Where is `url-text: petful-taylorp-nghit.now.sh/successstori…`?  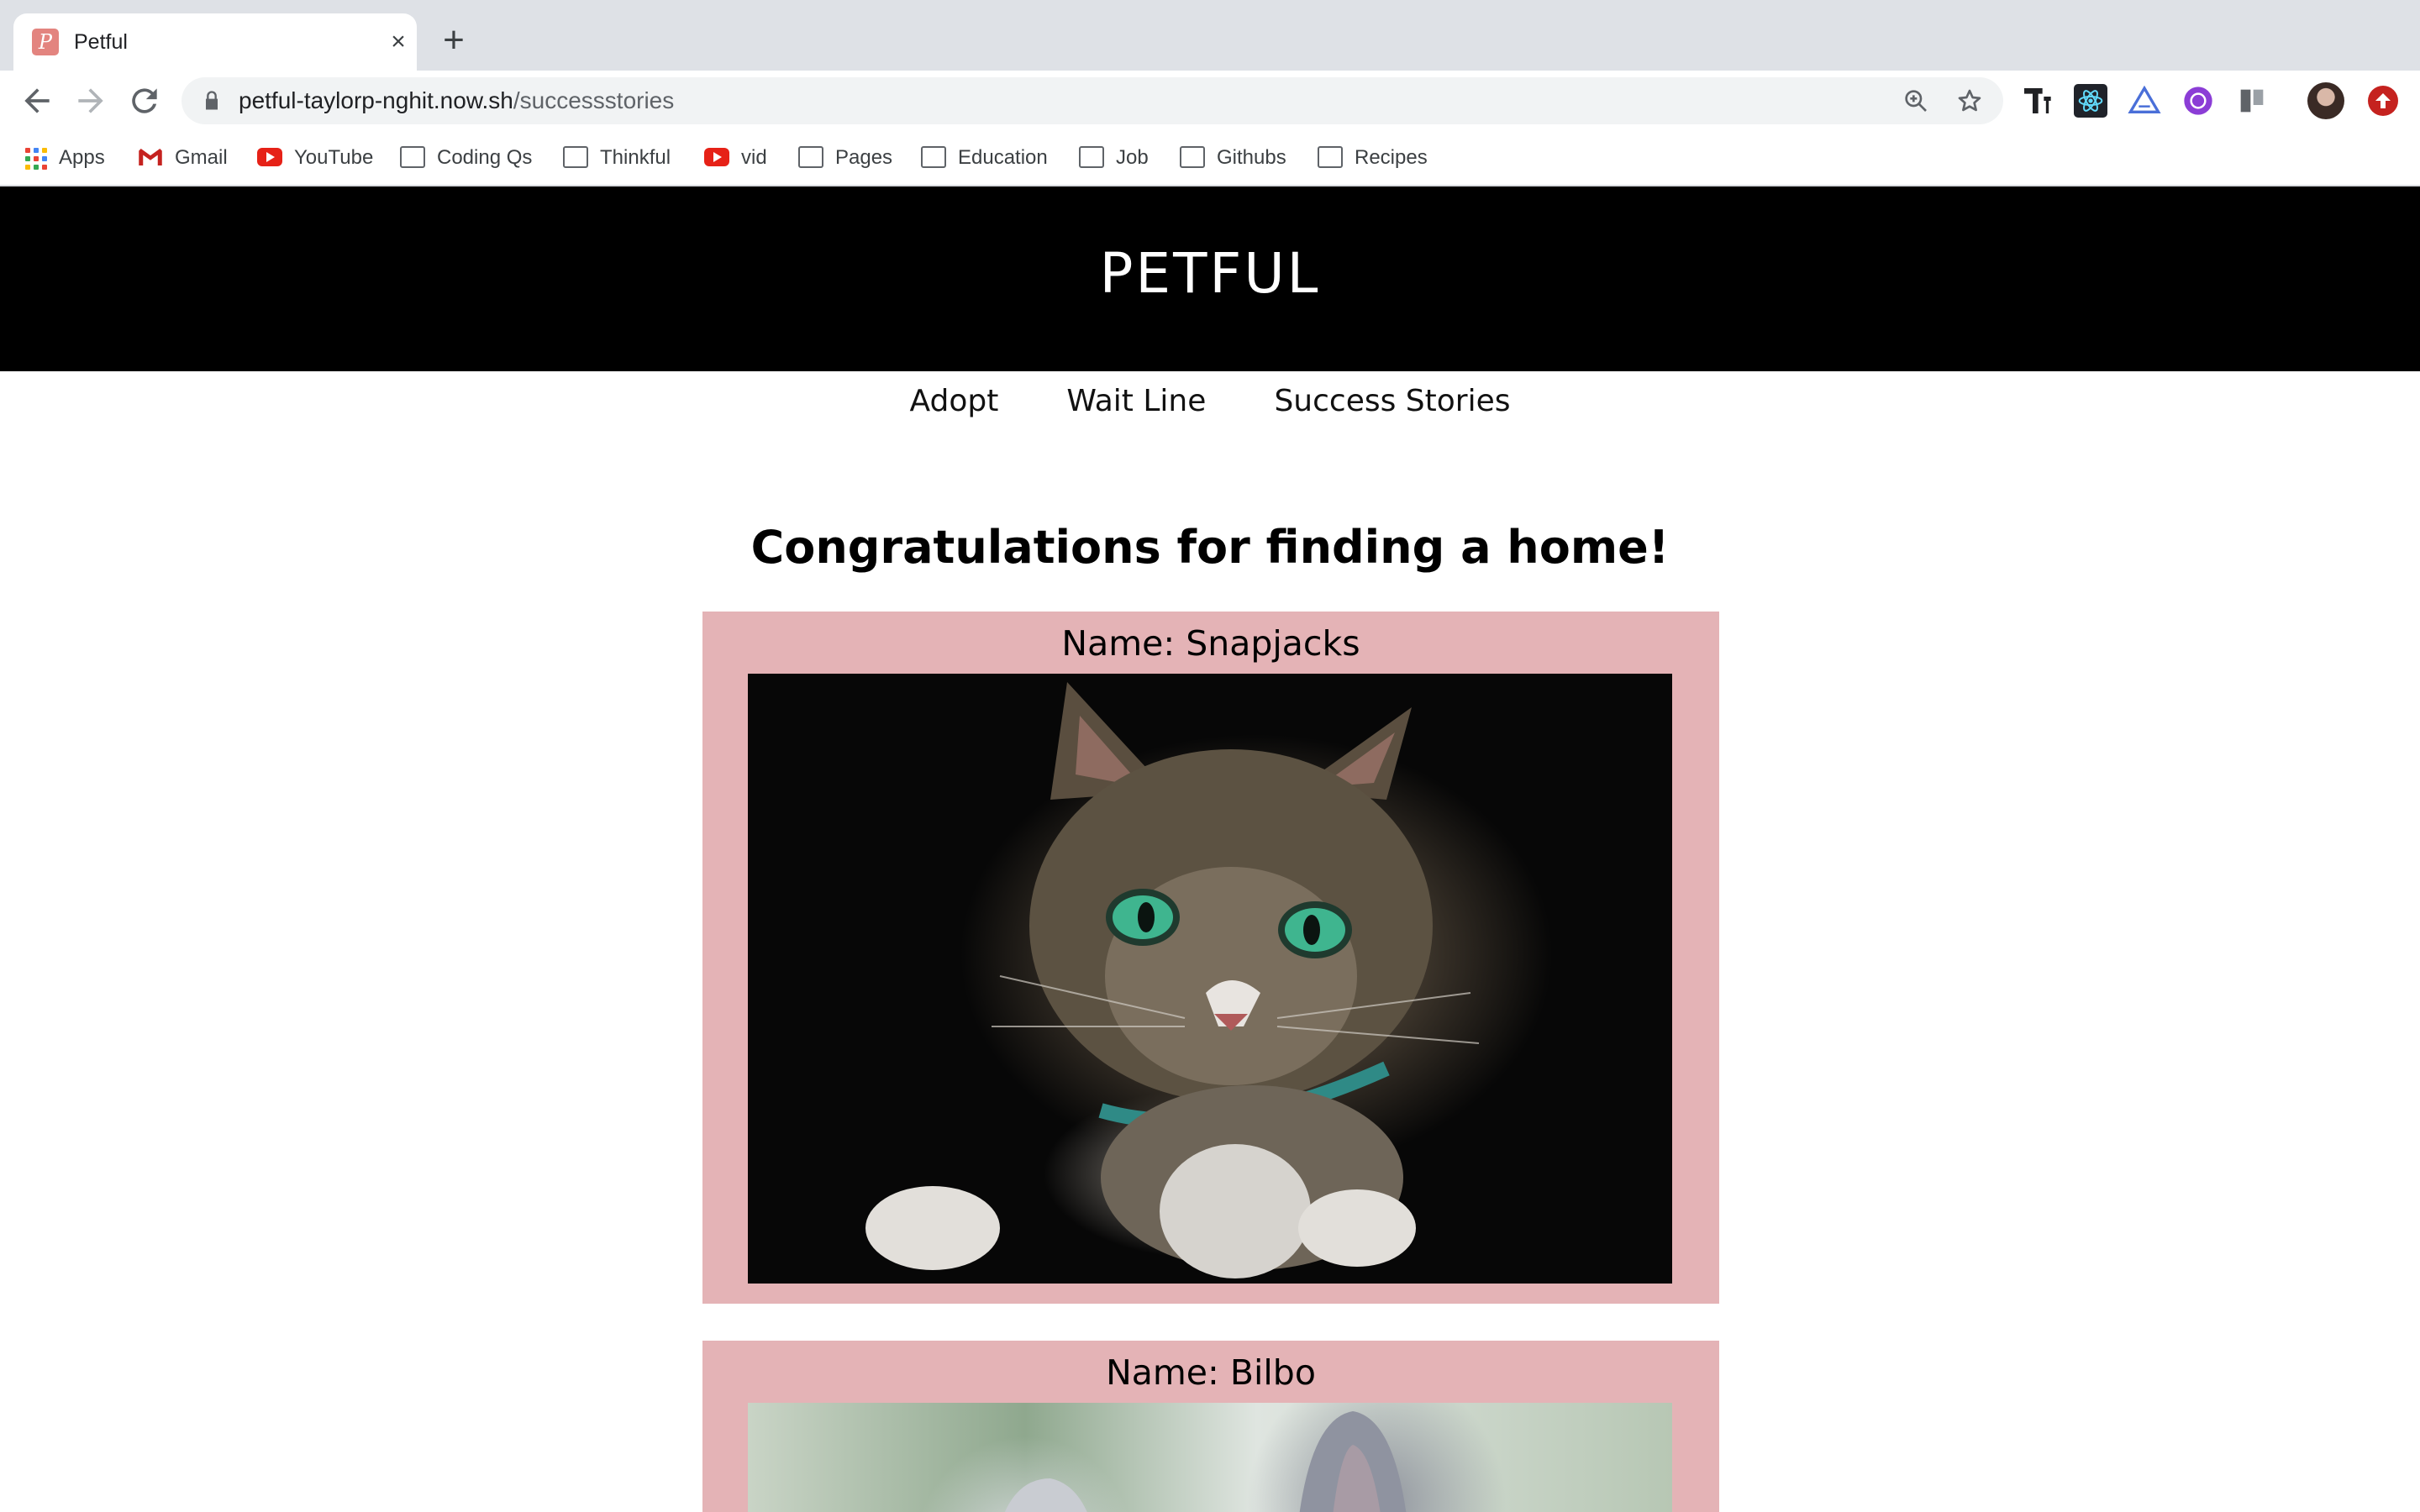 url-text: petful-taylorp-nghit.now.sh/successstori… is located at coordinates (456, 101).